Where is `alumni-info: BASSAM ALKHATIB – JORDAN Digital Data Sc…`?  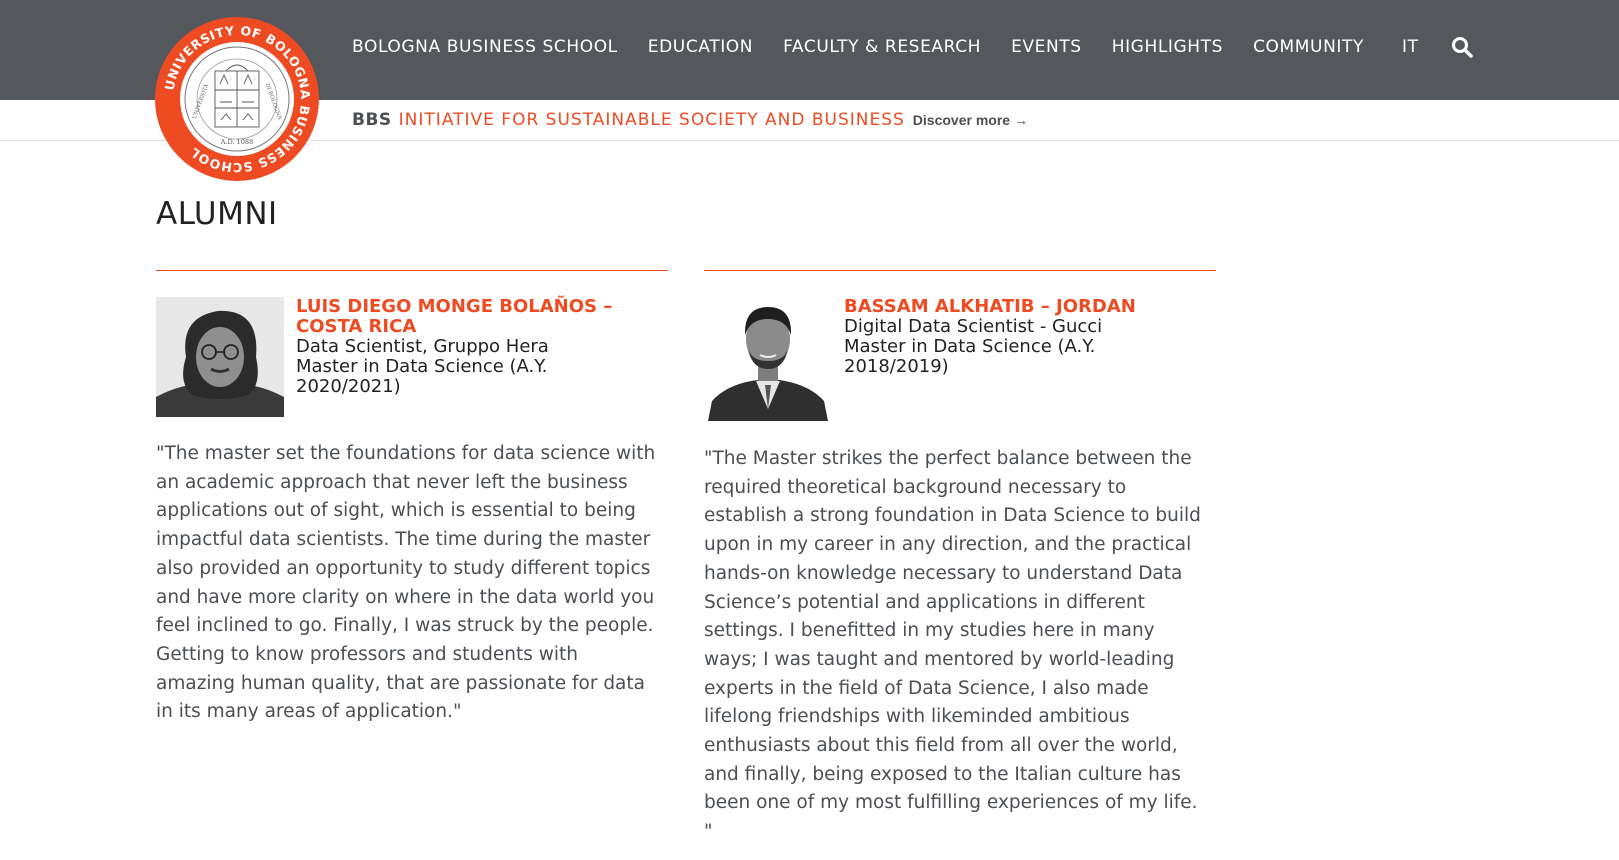
alumni-info: BASSAM ALKHATIB – JORDAN Digital Data Sc… is located at coordinates (1019, 337).